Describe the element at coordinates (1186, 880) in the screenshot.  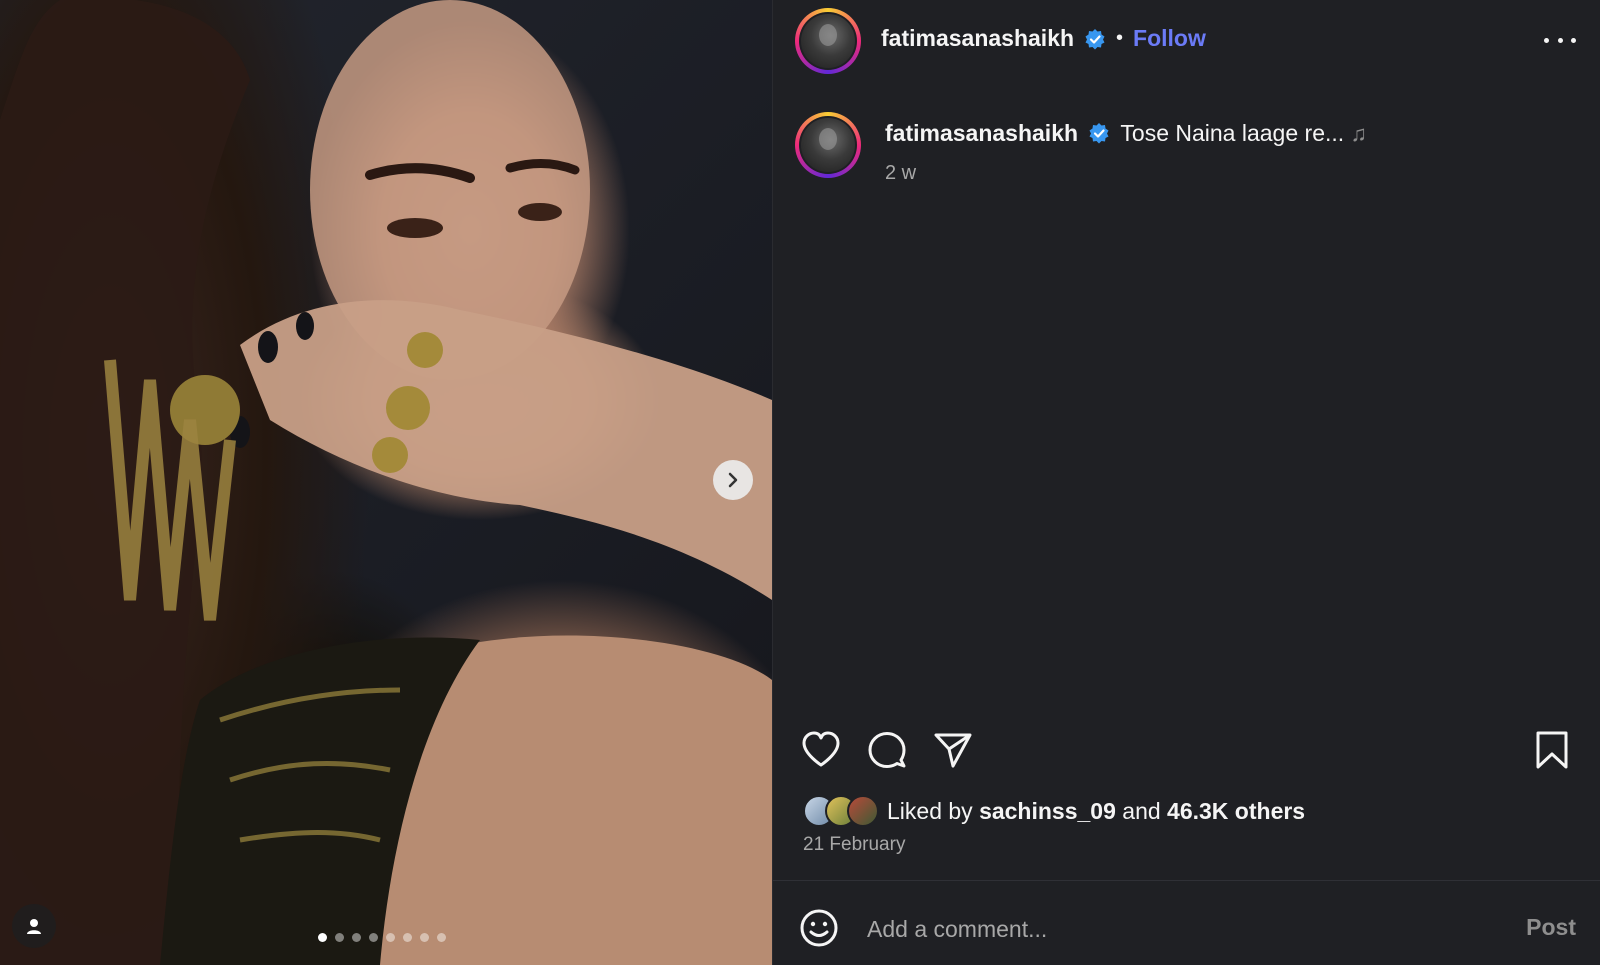
I see `divider` at that location.